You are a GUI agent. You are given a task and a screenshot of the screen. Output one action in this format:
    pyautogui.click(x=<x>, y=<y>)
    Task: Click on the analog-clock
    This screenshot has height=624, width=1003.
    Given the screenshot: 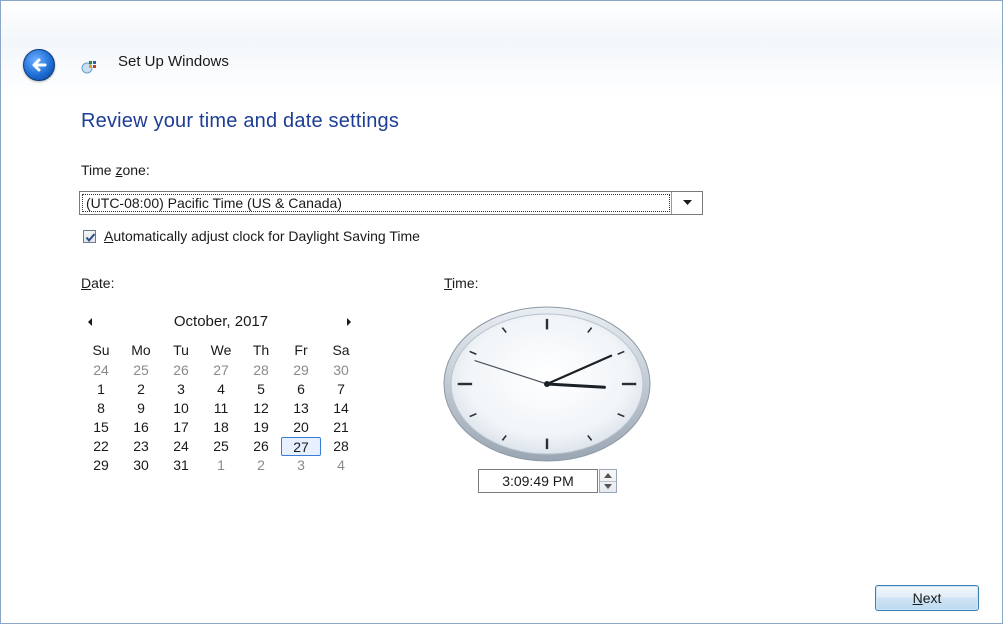 What is the action you would take?
    pyautogui.click(x=547, y=384)
    